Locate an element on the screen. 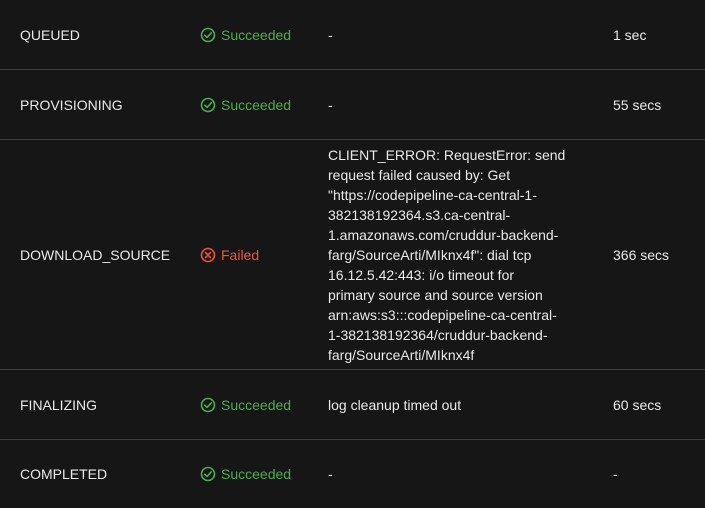  status-cell: Failed is located at coordinates (260, 254).